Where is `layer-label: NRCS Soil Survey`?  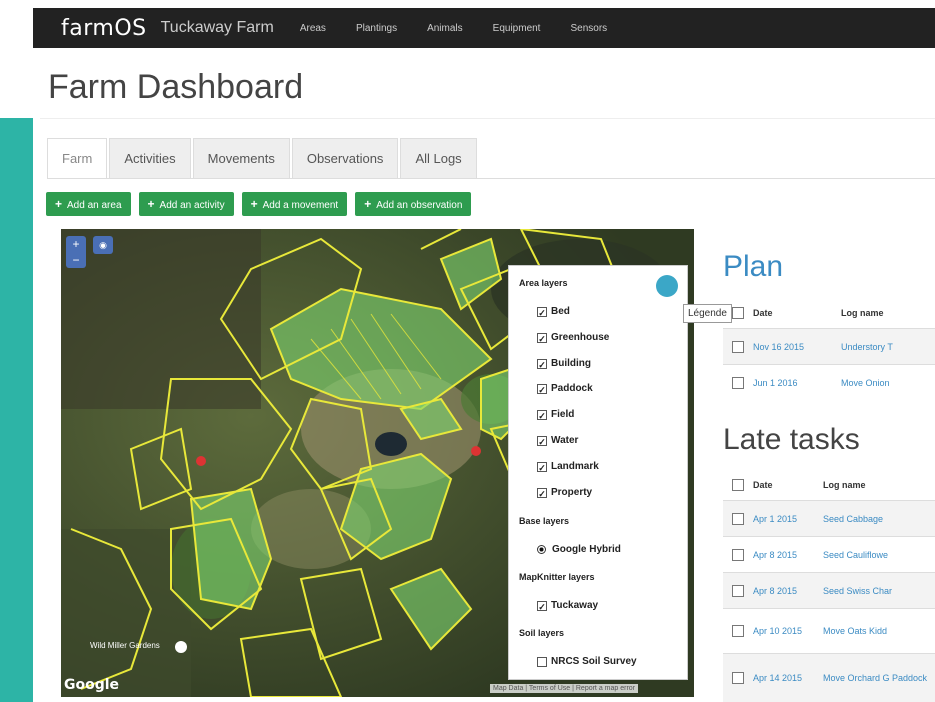
layer-label: NRCS Soil Survey is located at coordinates (594, 661).